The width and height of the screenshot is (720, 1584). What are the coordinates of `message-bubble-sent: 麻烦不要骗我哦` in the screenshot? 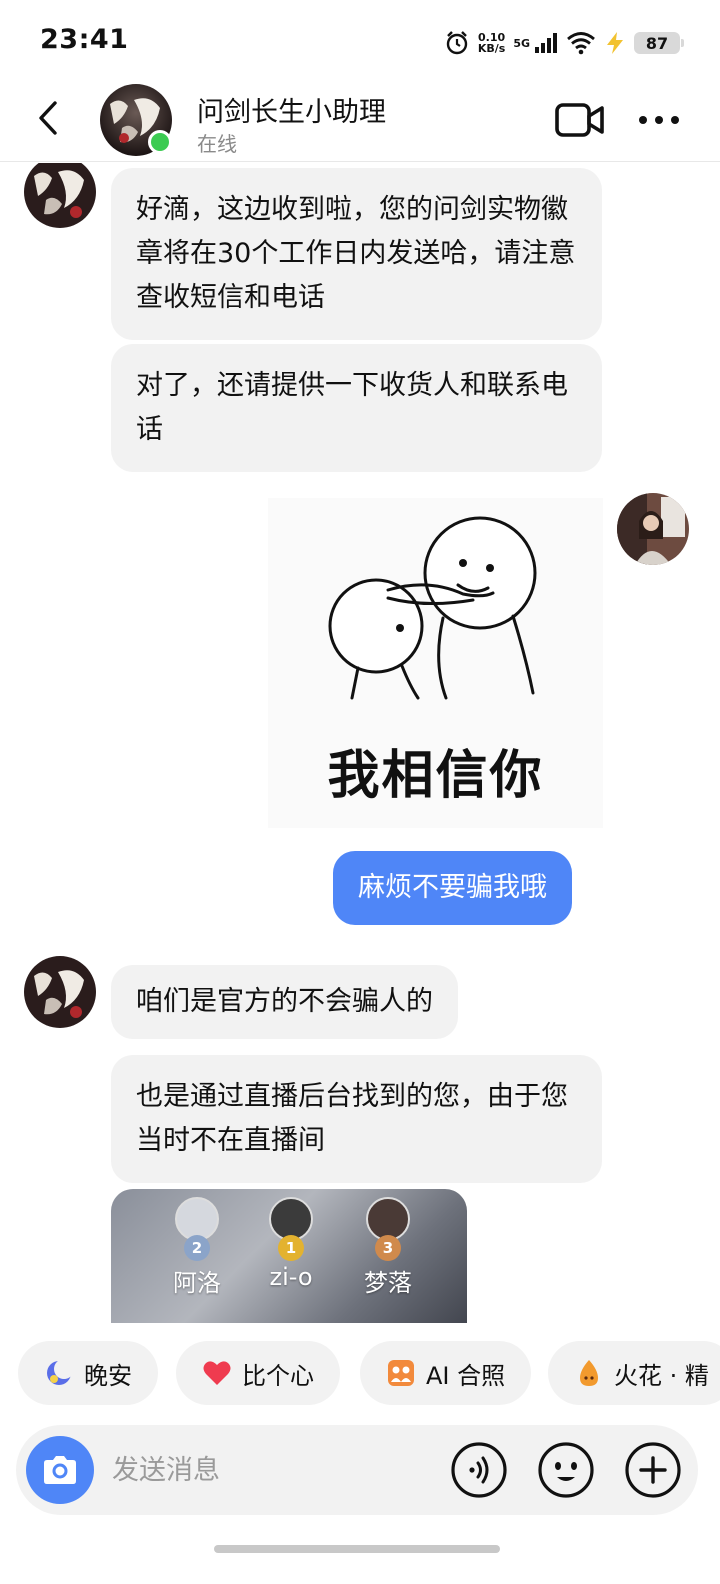 It's located at (452, 888).